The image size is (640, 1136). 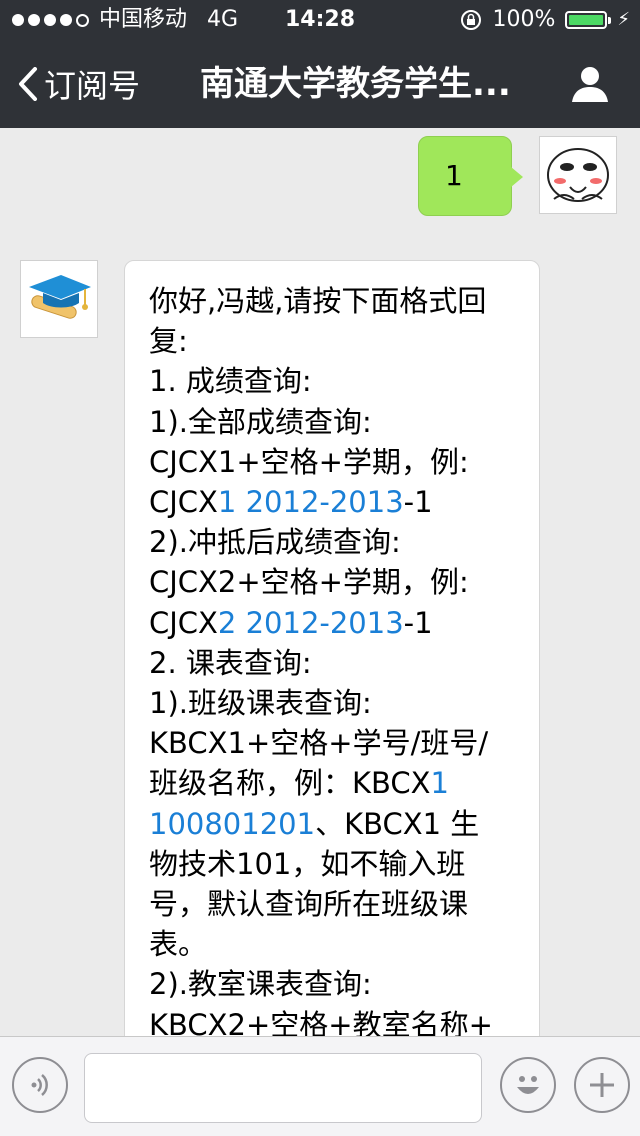 I want to click on chevron-left-icon, so click(x=28, y=84).